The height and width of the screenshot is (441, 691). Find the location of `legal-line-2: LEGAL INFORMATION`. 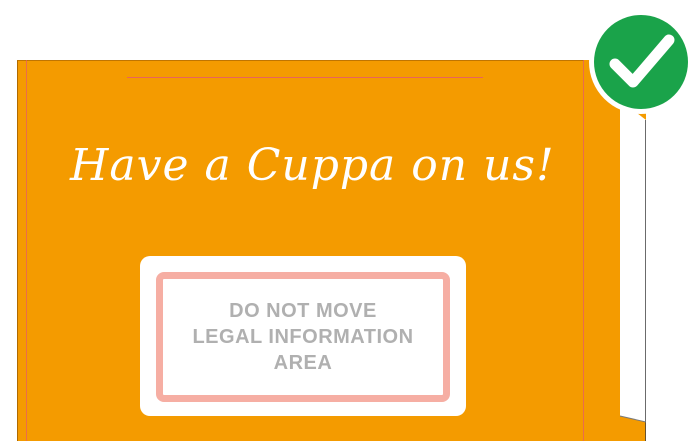

legal-line-2: LEGAL INFORMATION is located at coordinates (303, 337).